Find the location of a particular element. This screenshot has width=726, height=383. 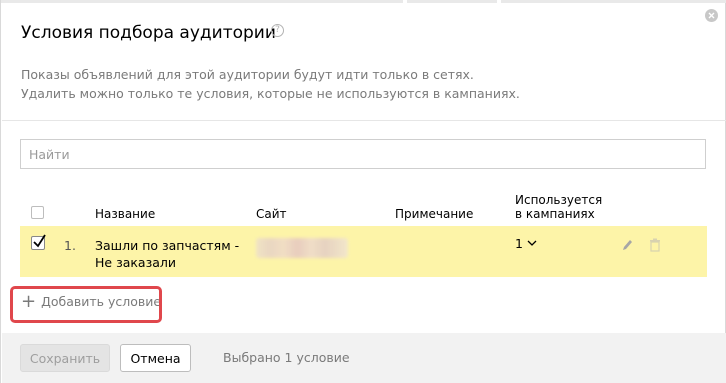

top-border-strip is located at coordinates (363, 1).